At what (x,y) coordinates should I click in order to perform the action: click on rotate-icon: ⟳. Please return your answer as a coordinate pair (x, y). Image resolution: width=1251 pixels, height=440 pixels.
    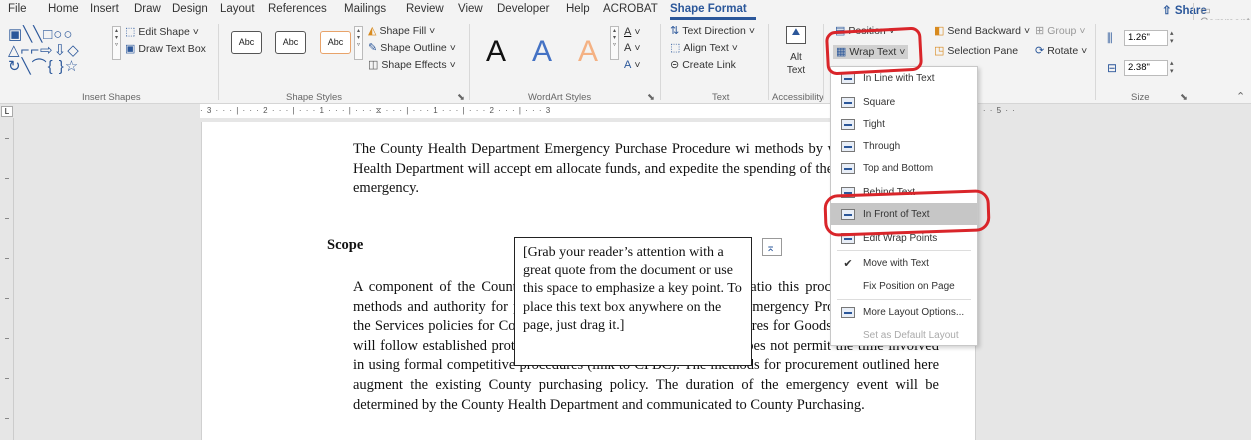
    Looking at the image, I should click on (1040, 50).